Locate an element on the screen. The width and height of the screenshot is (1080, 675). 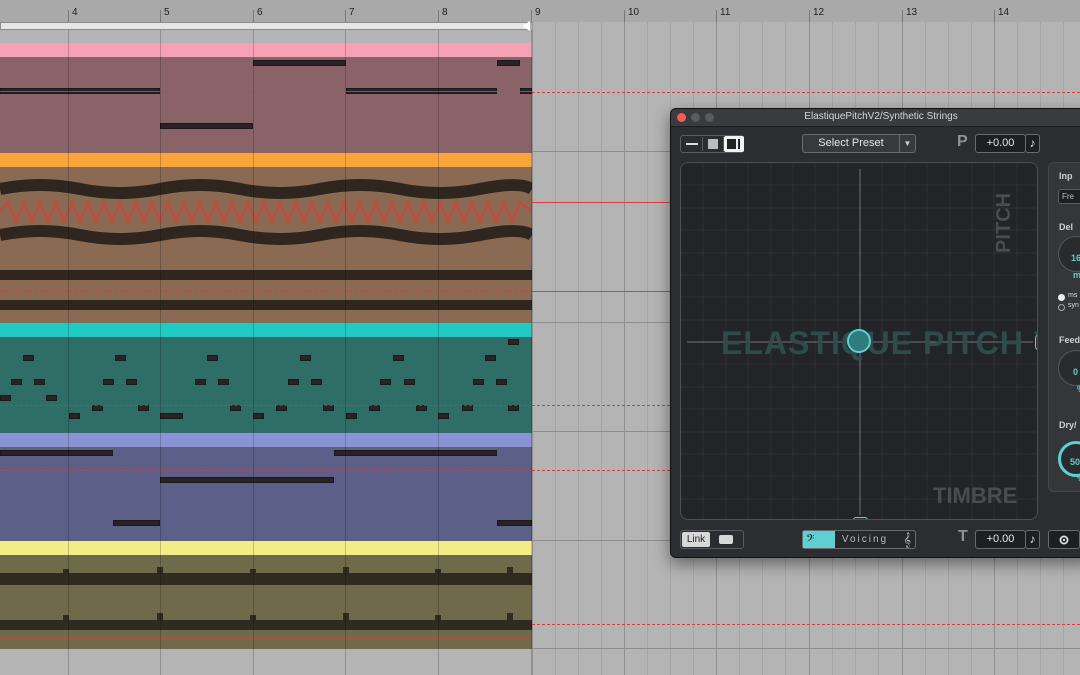
timbre-value-field: +0.00 is located at coordinates (1000, 539).